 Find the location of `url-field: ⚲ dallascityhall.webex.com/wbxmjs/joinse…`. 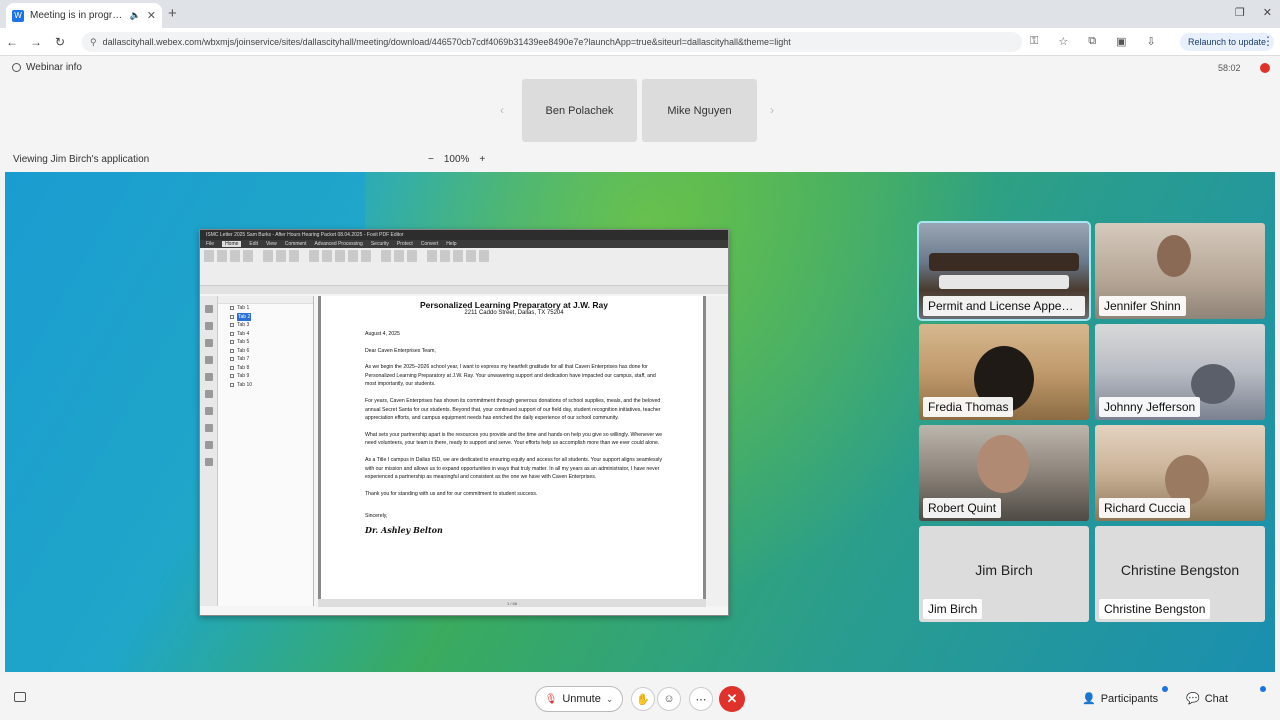

url-field: ⚲ dallascityhall.webex.com/wbxmjs/joinse… is located at coordinates (552, 42).